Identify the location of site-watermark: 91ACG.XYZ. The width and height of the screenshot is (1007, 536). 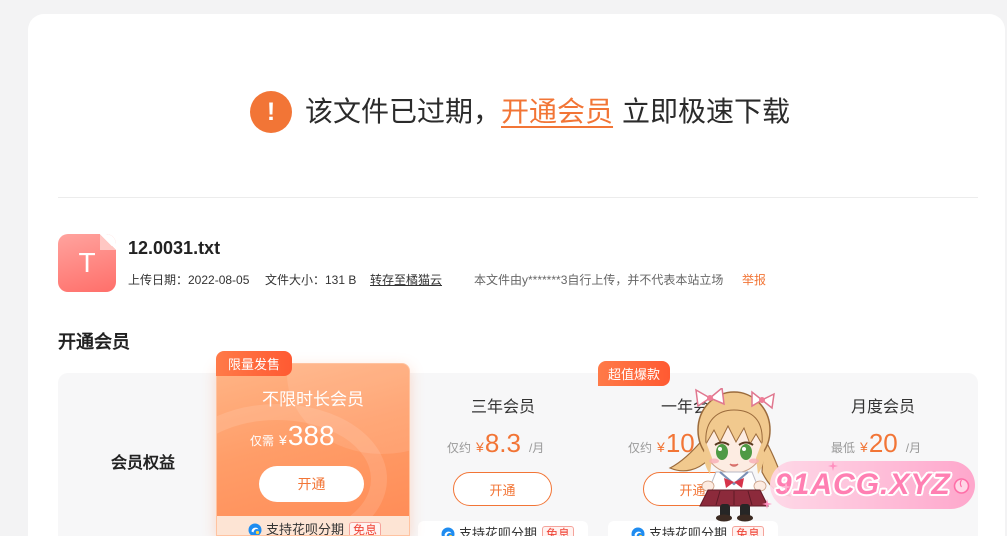
(872, 485).